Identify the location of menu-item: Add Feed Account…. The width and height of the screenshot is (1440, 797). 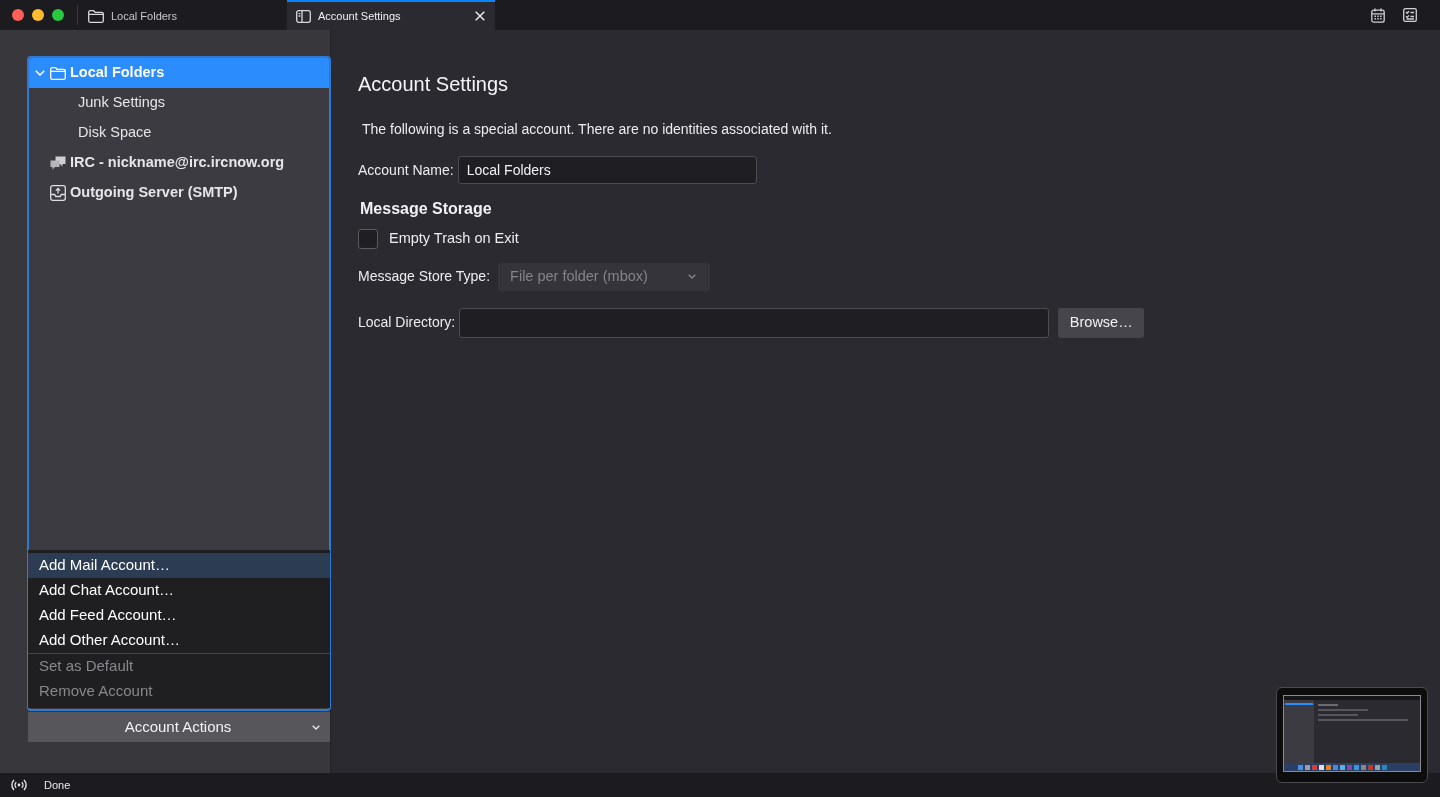
(179, 615).